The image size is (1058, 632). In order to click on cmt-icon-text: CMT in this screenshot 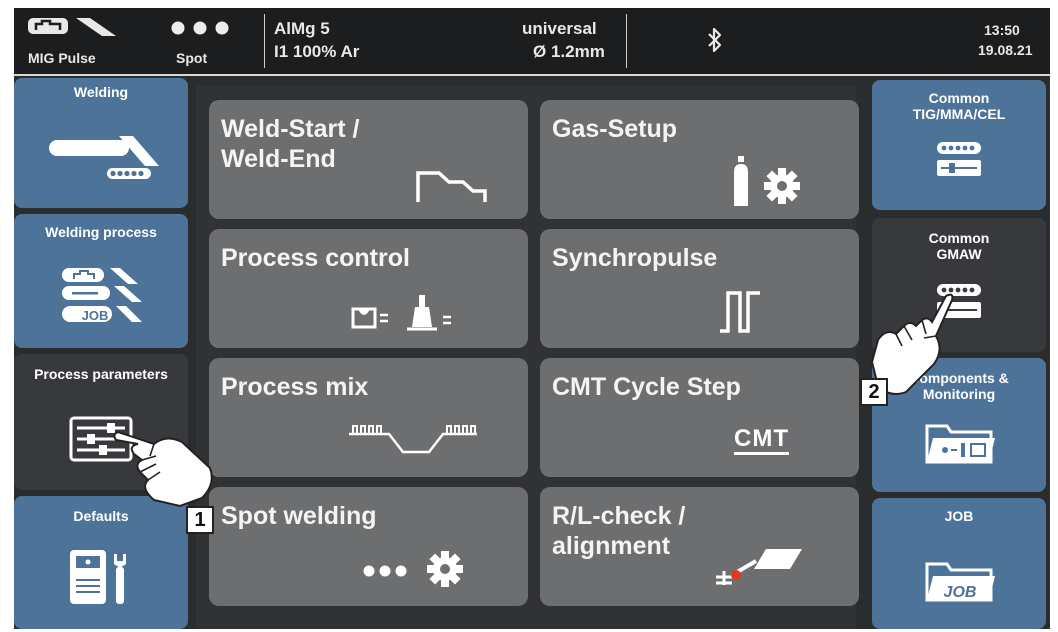, I will do `click(761, 440)`.